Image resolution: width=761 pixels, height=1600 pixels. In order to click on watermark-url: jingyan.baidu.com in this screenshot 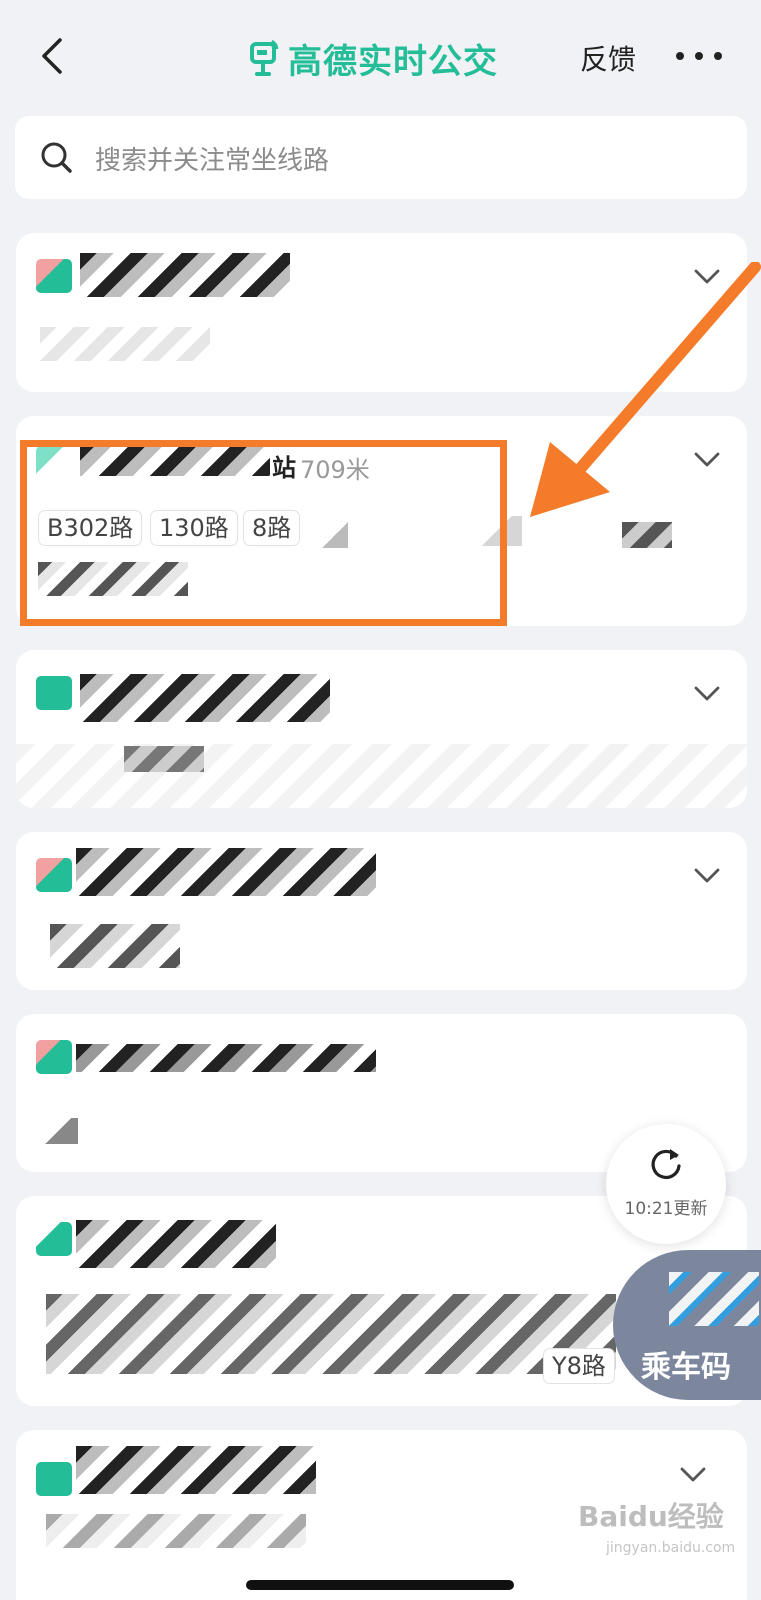, I will do `click(671, 1548)`.